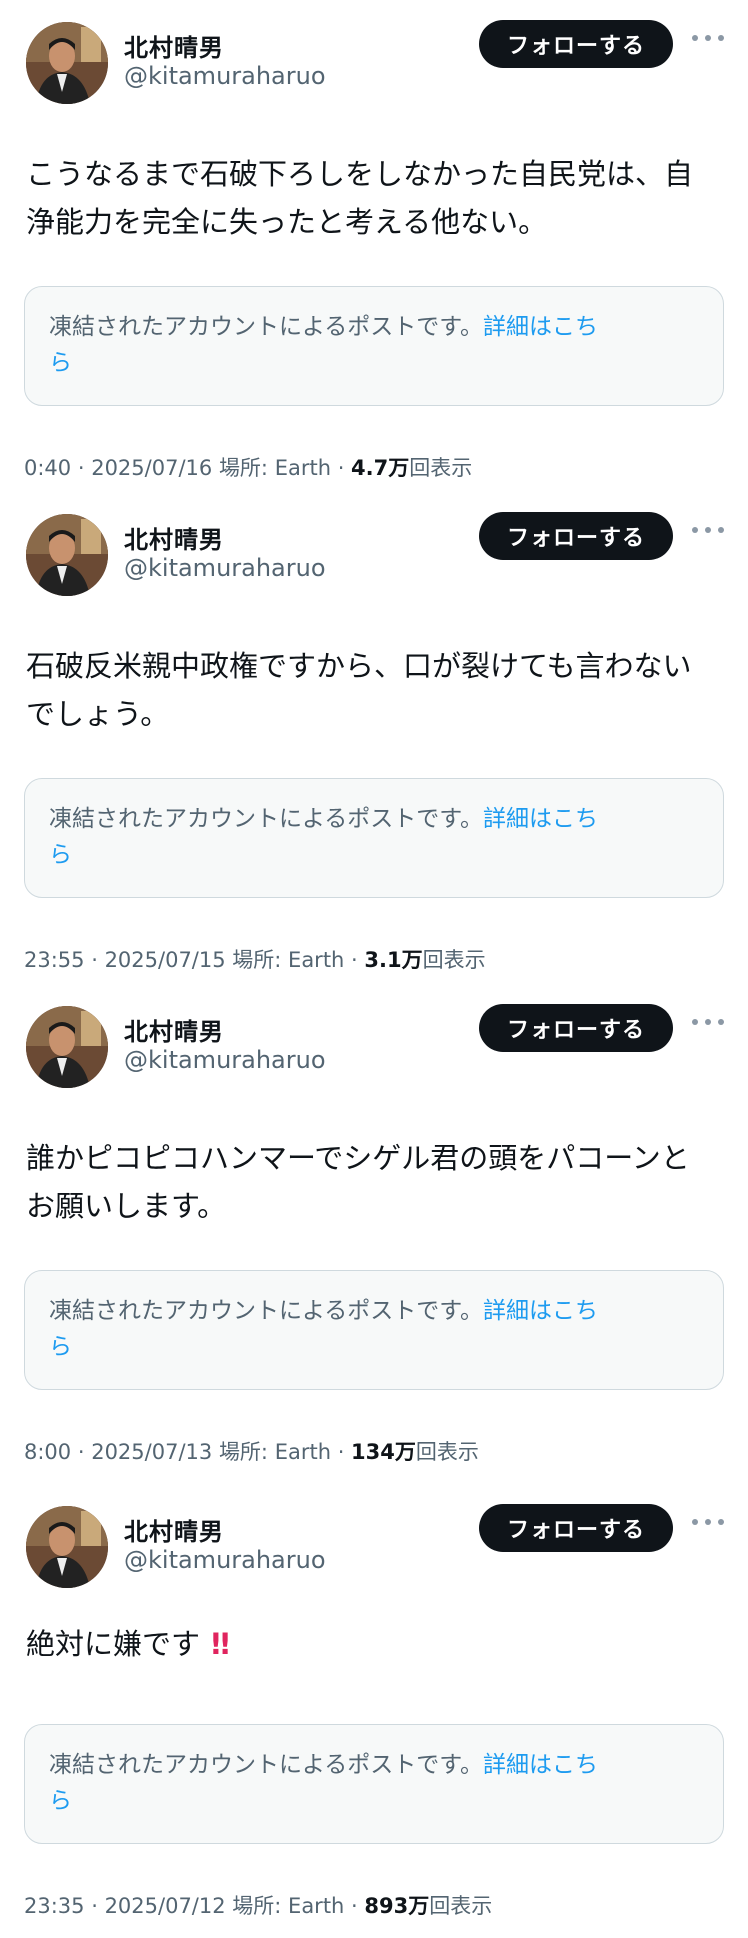 This screenshot has height=1938, width=748. What do you see at coordinates (358, 1158) in the screenshot?
I see `post-text-line: 誰かピコピコハンマーでシゲル君の頭をパコーンと` at bounding box center [358, 1158].